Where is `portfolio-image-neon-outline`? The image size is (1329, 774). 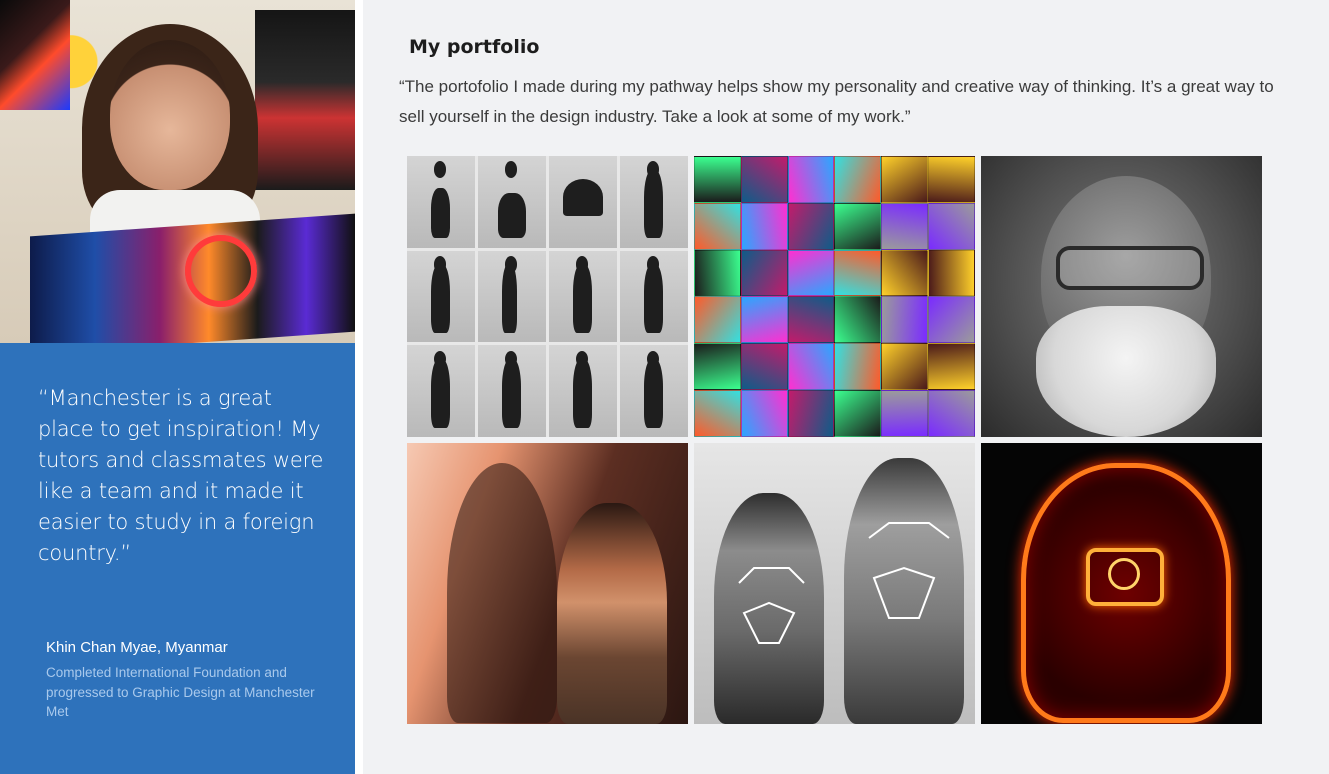 portfolio-image-neon-outline is located at coordinates (1121, 583).